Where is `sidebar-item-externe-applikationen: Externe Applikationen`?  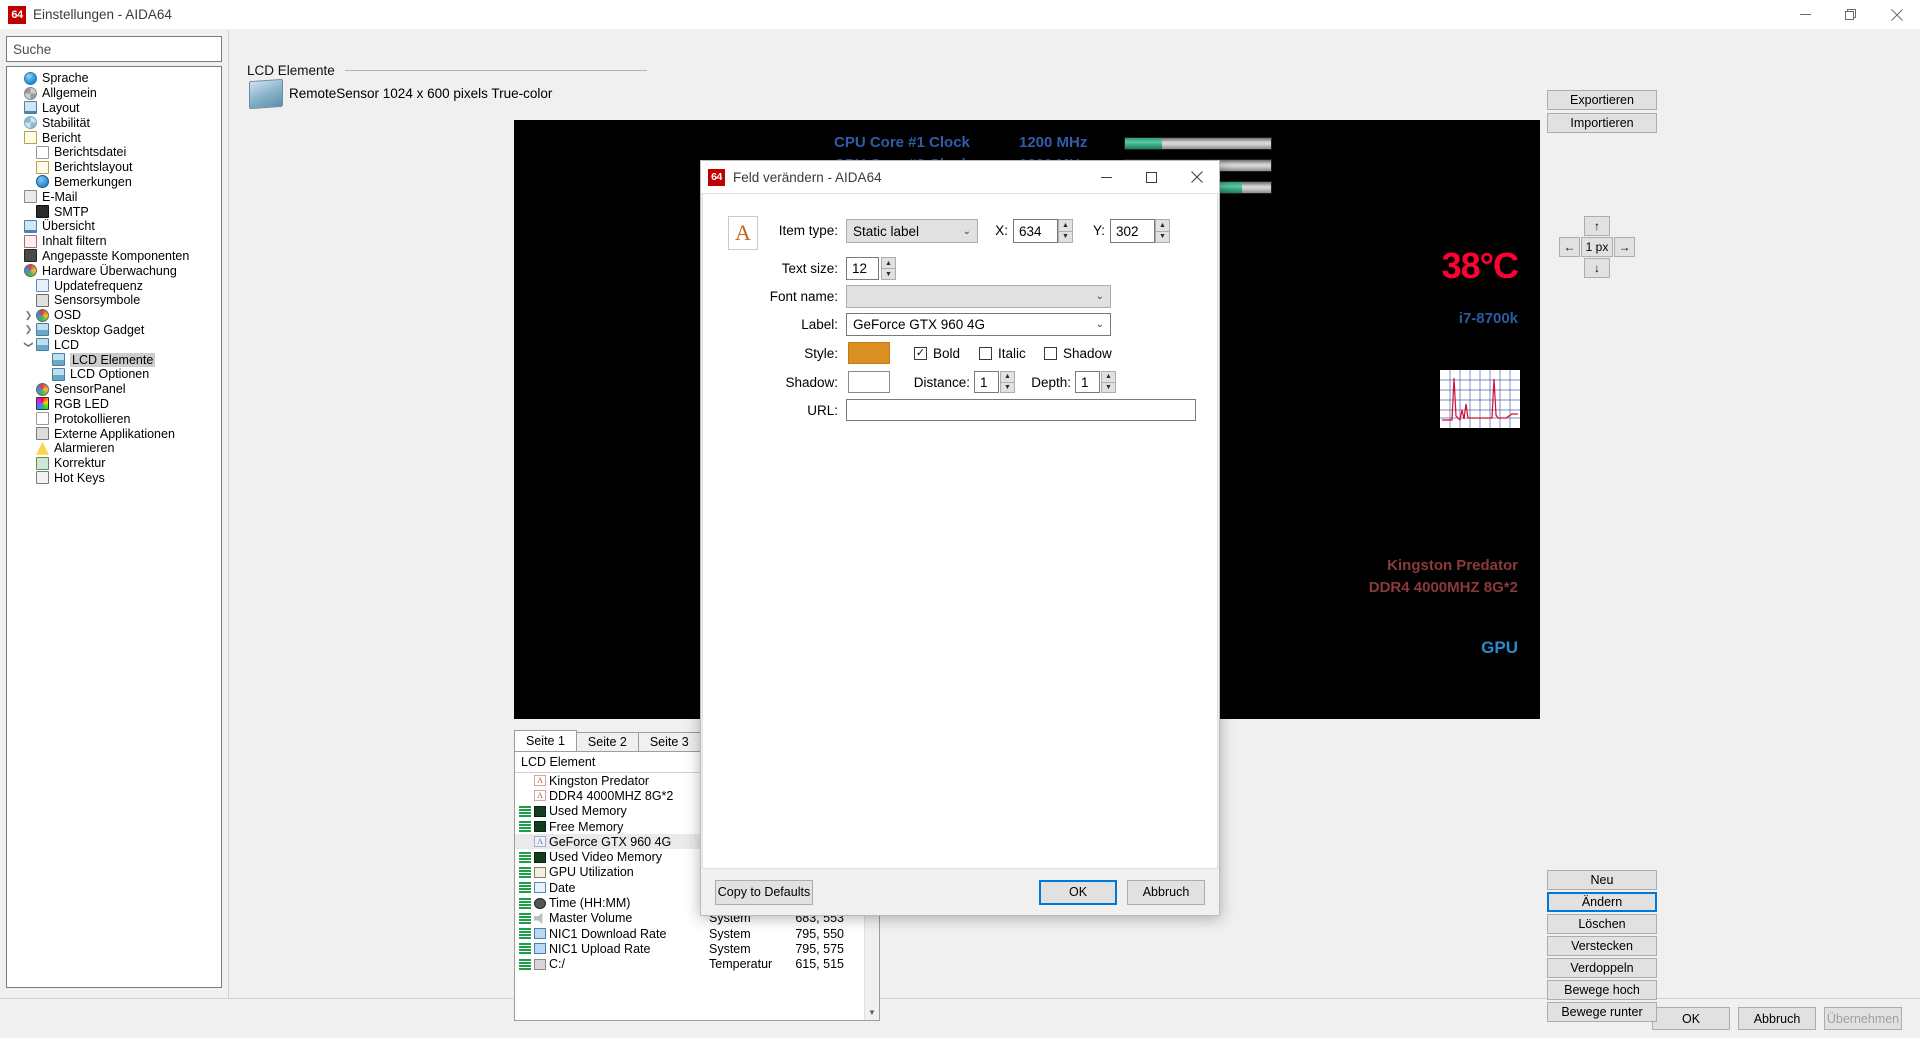
sidebar-item-externe-applikationen: Externe Applikationen is located at coordinates (114, 433).